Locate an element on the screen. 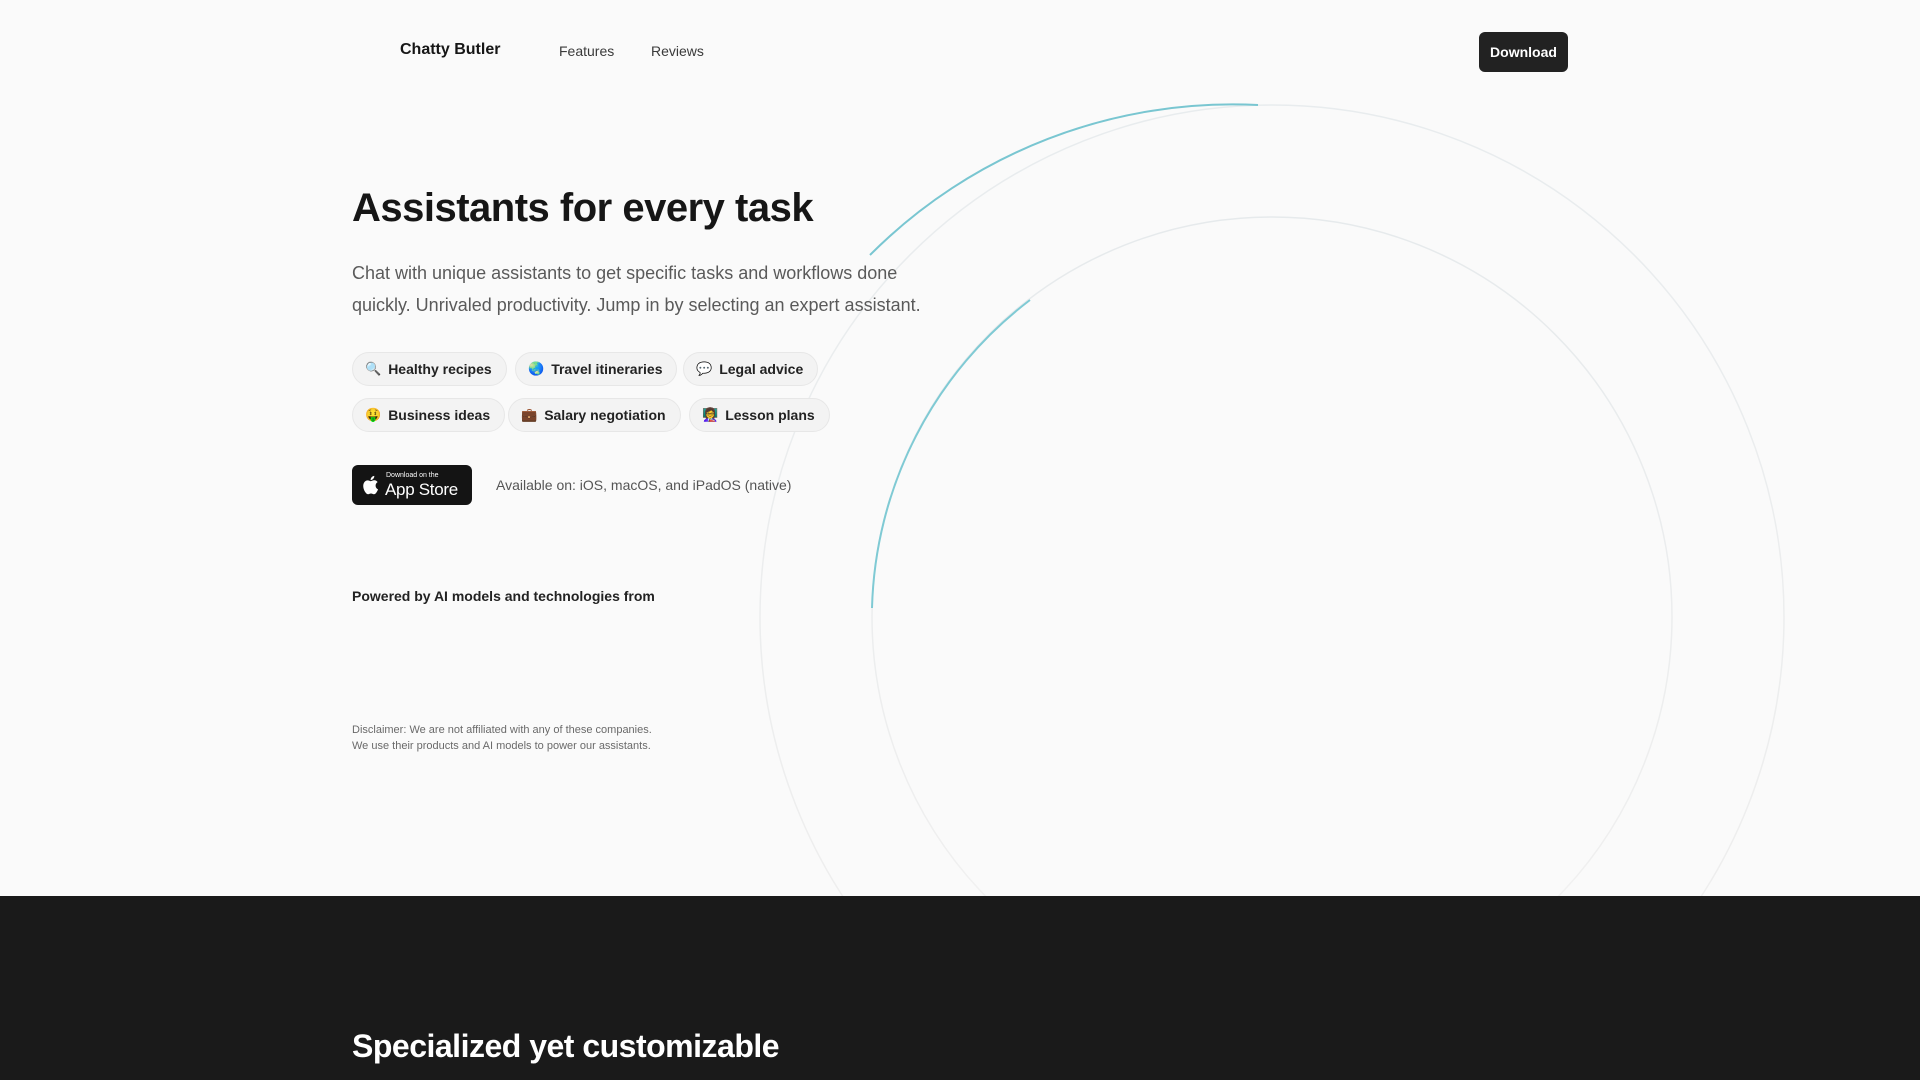 The image size is (1920, 1080). download-button: Download is located at coordinates (1523, 52).